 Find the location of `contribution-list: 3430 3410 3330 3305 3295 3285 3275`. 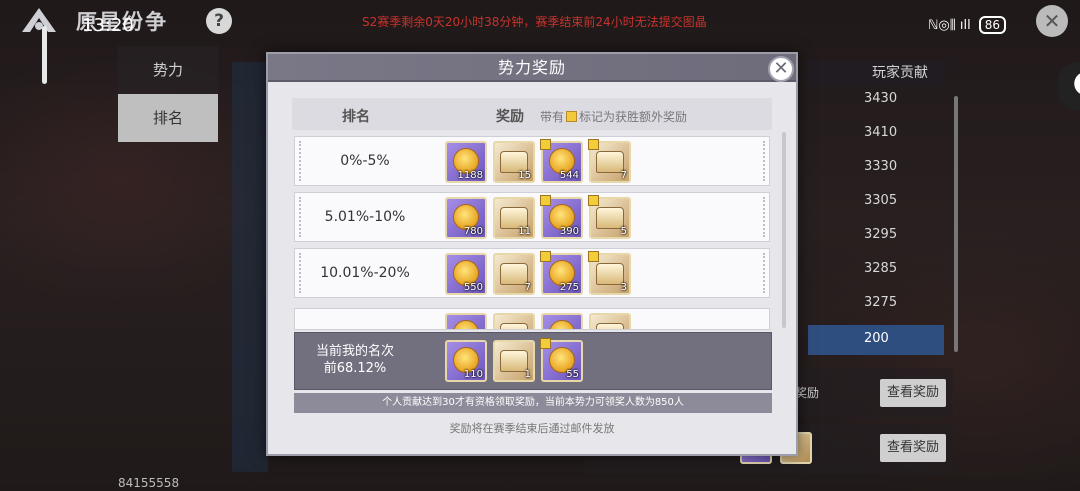

contribution-list: 3430 3410 3330 3305 3295 3285 3275 is located at coordinates (876, 205).